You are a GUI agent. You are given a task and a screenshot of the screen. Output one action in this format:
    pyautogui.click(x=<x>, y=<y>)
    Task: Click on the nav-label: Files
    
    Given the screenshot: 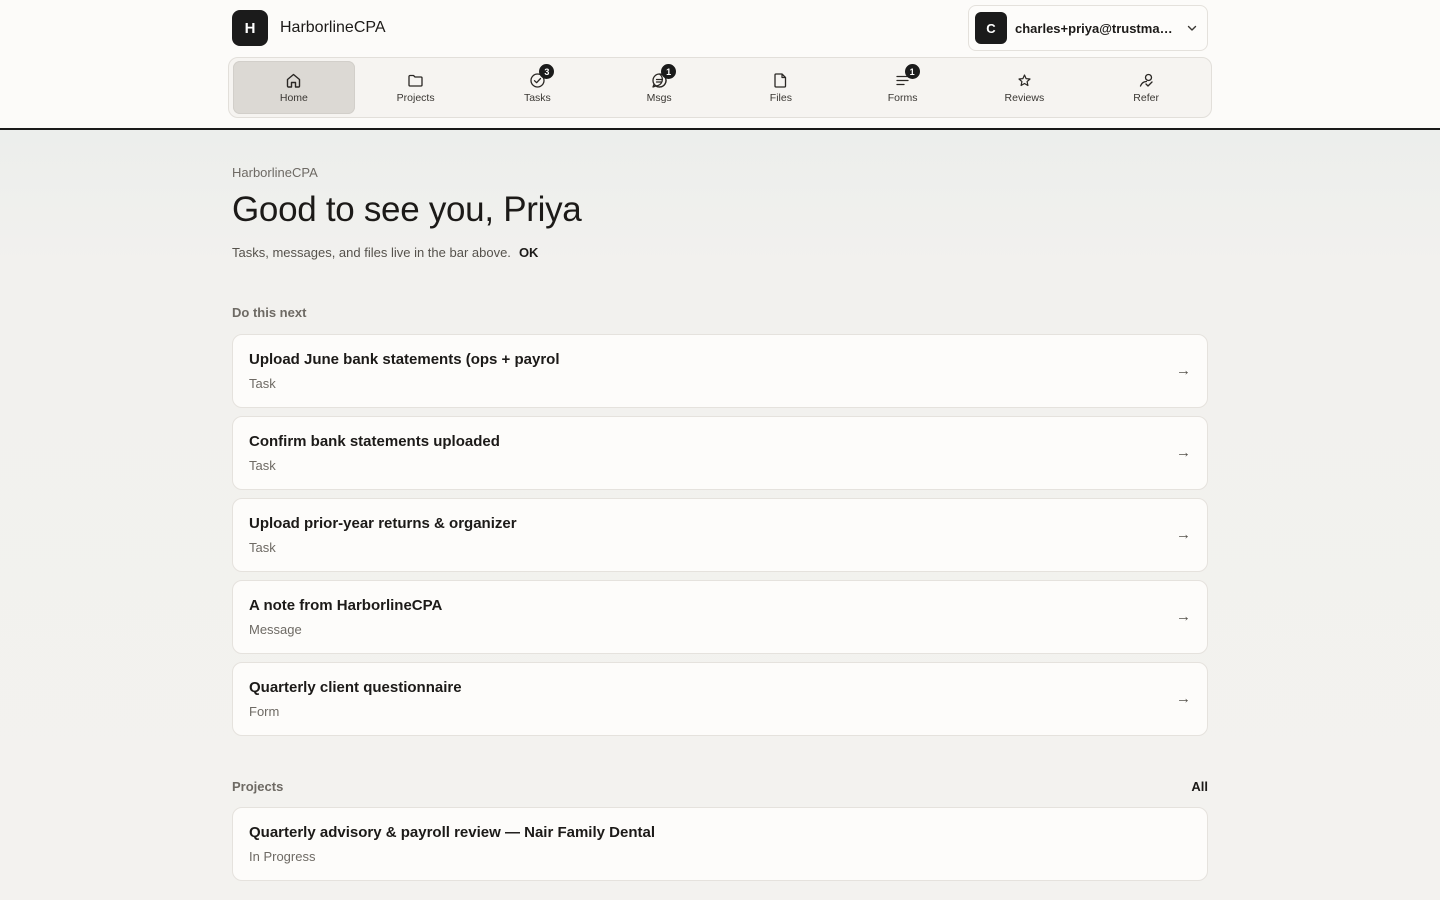 What is the action you would take?
    pyautogui.click(x=780, y=98)
    